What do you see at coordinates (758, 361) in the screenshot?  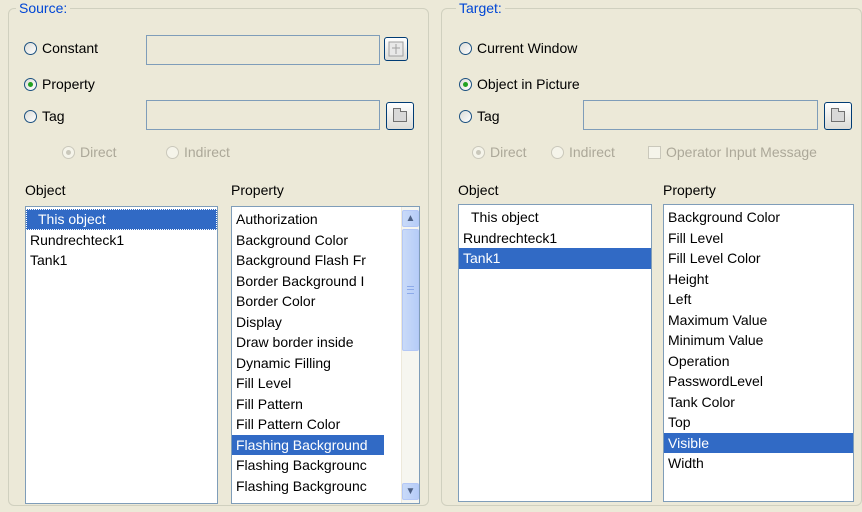 I see `list-item: Operation` at bounding box center [758, 361].